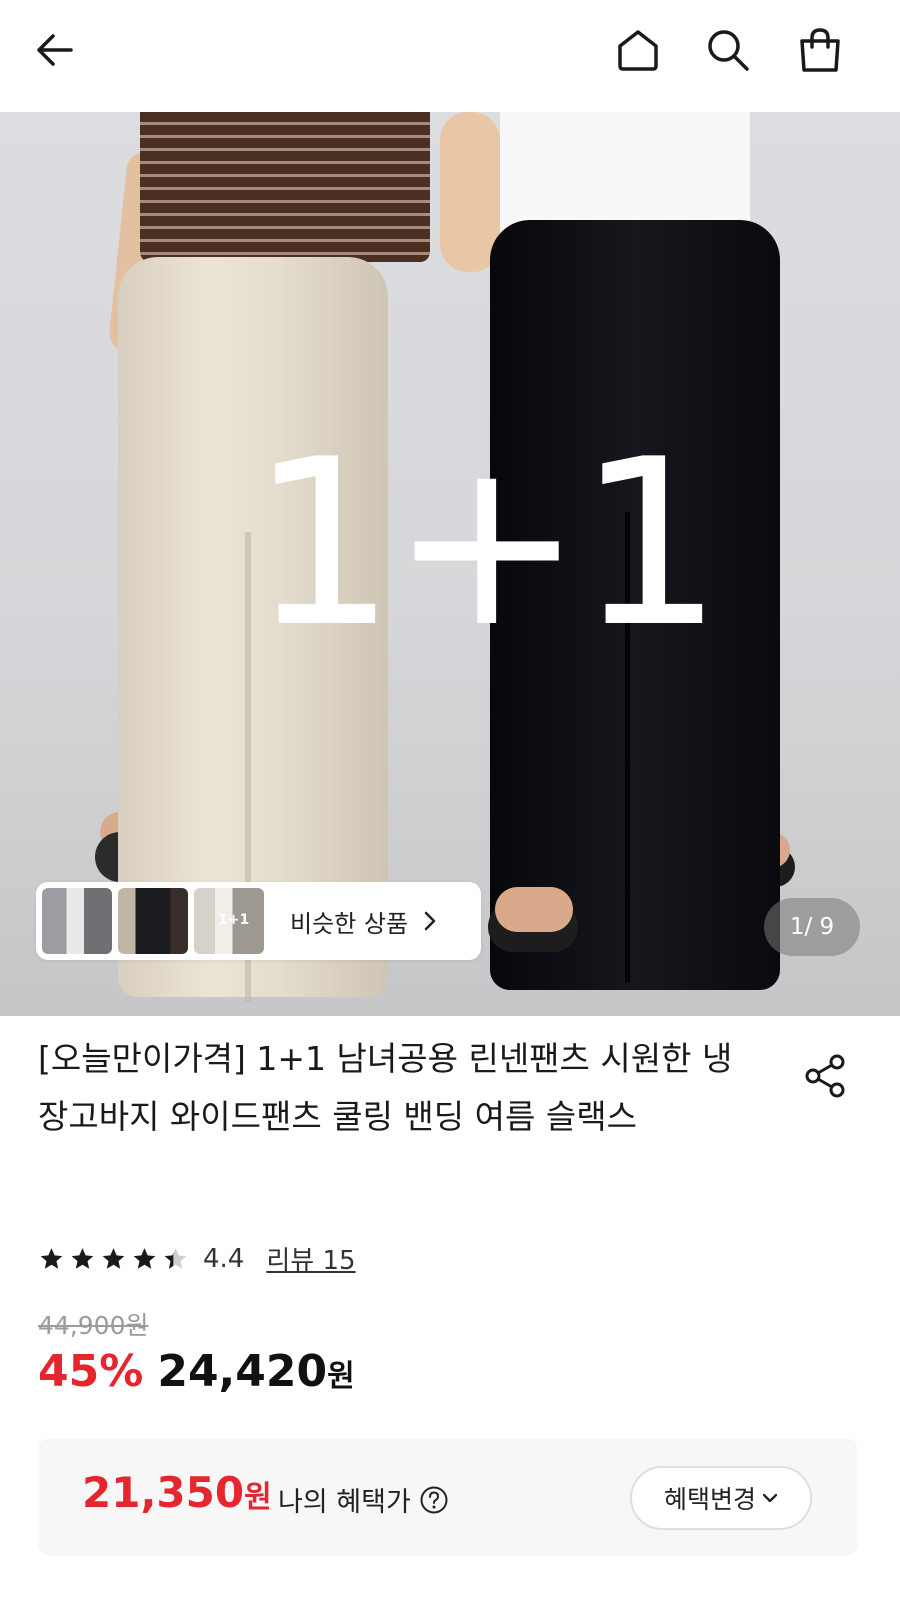 This screenshot has width=900, height=1598. Describe the element at coordinates (344, 1502) in the screenshot. I see `benefit-label: 나의 혜택가` at that location.